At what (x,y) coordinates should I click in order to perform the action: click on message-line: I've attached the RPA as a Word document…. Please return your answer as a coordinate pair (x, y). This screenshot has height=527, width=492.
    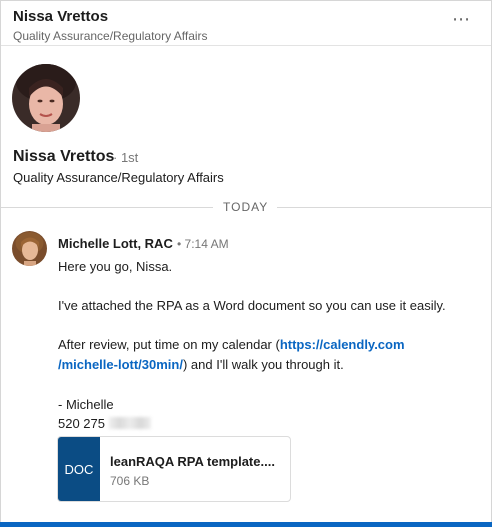
    Looking at the image, I should click on (252, 305).